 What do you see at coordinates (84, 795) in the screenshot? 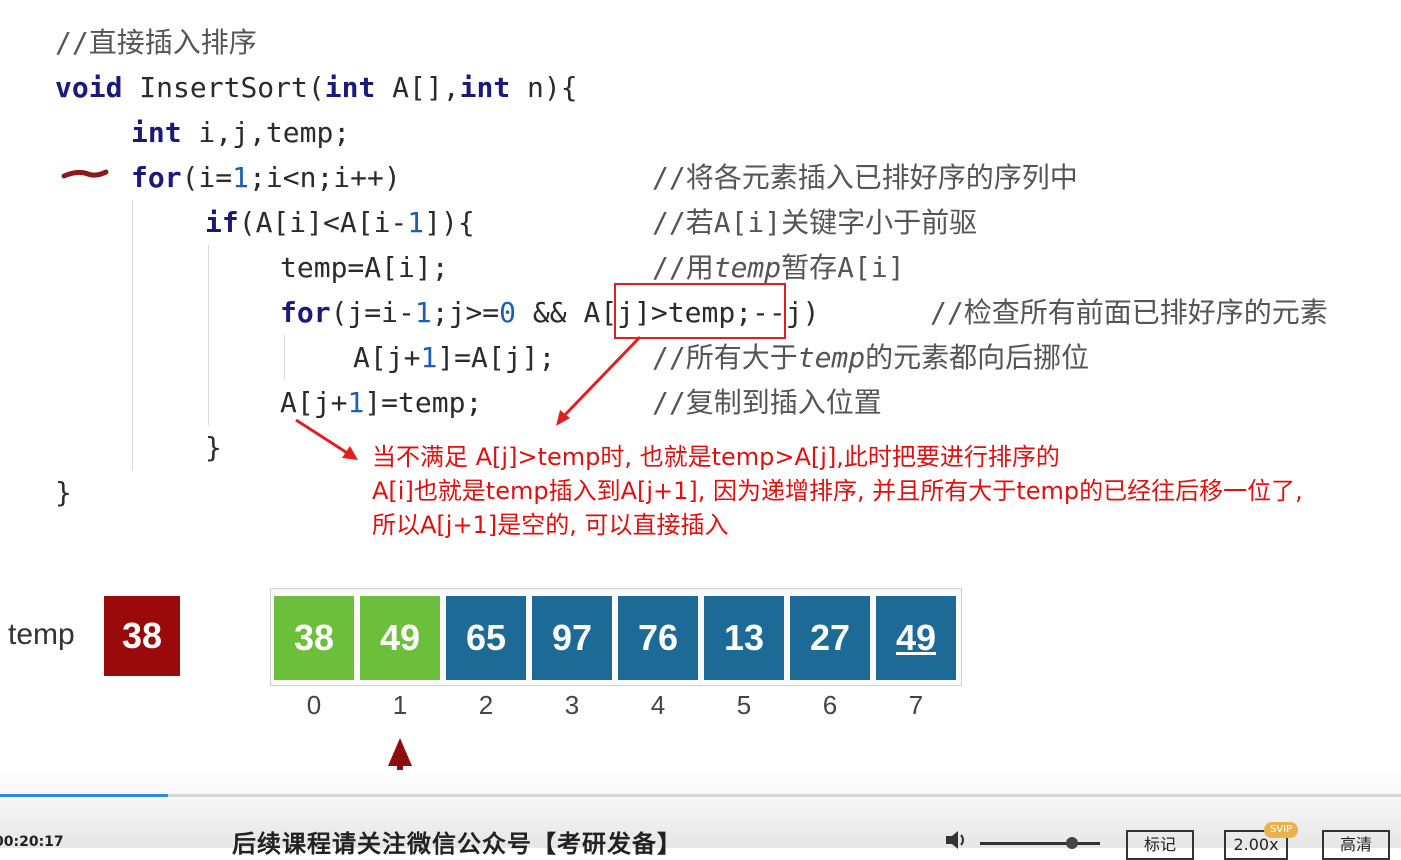
I see `progress-fill` at bounding box center [84, 795].